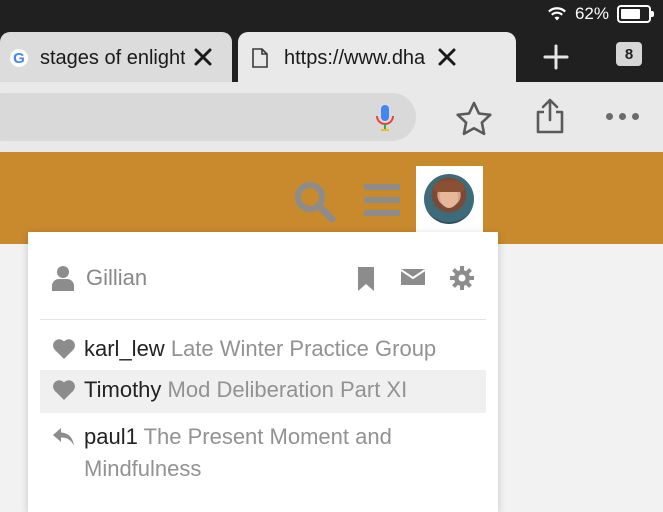 This screenshot has height=512, width=663. I want to click on reply-icon, so click(64, 437).